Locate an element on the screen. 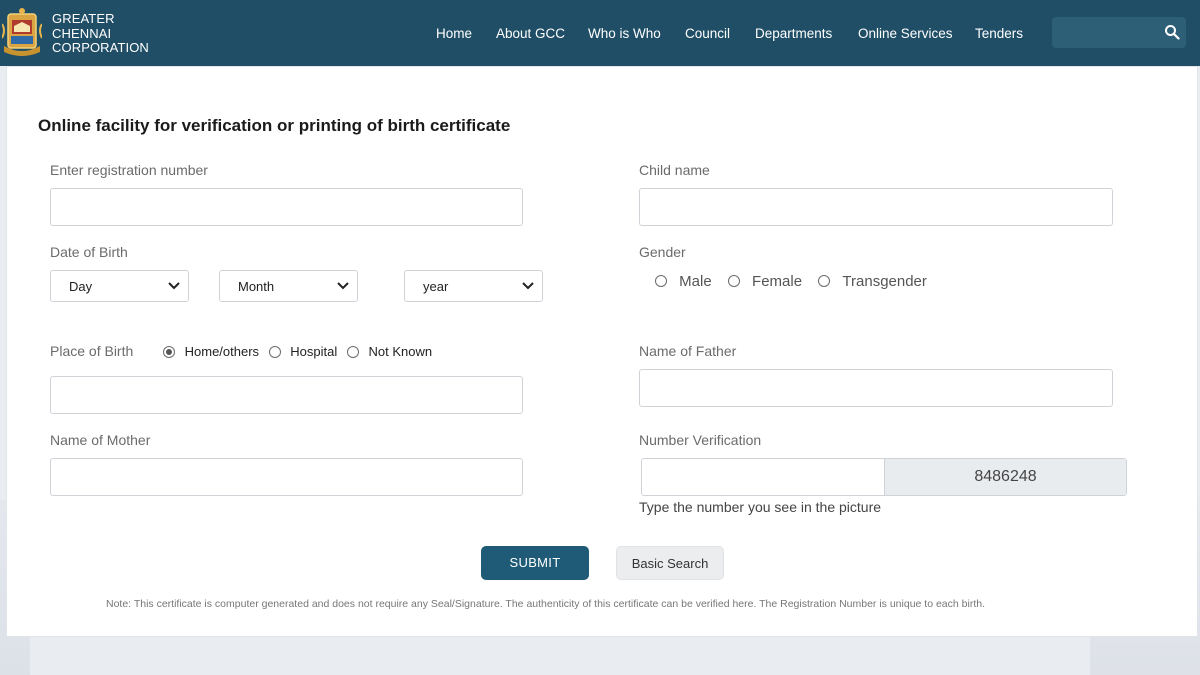  gender-transgender-label: Transgender is located at coordinates (884, 281).